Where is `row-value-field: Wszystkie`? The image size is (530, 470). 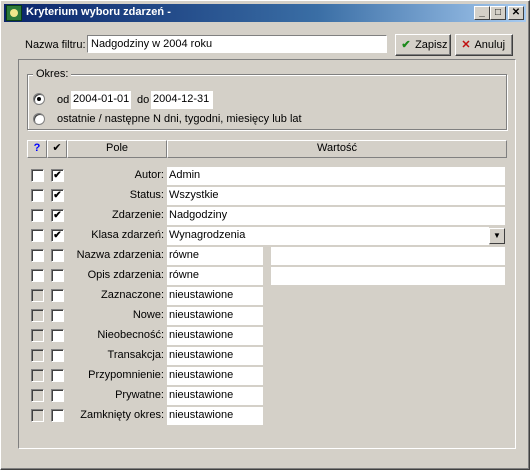
row-value-field: Wszystkie is located at coordinates (336, 196).